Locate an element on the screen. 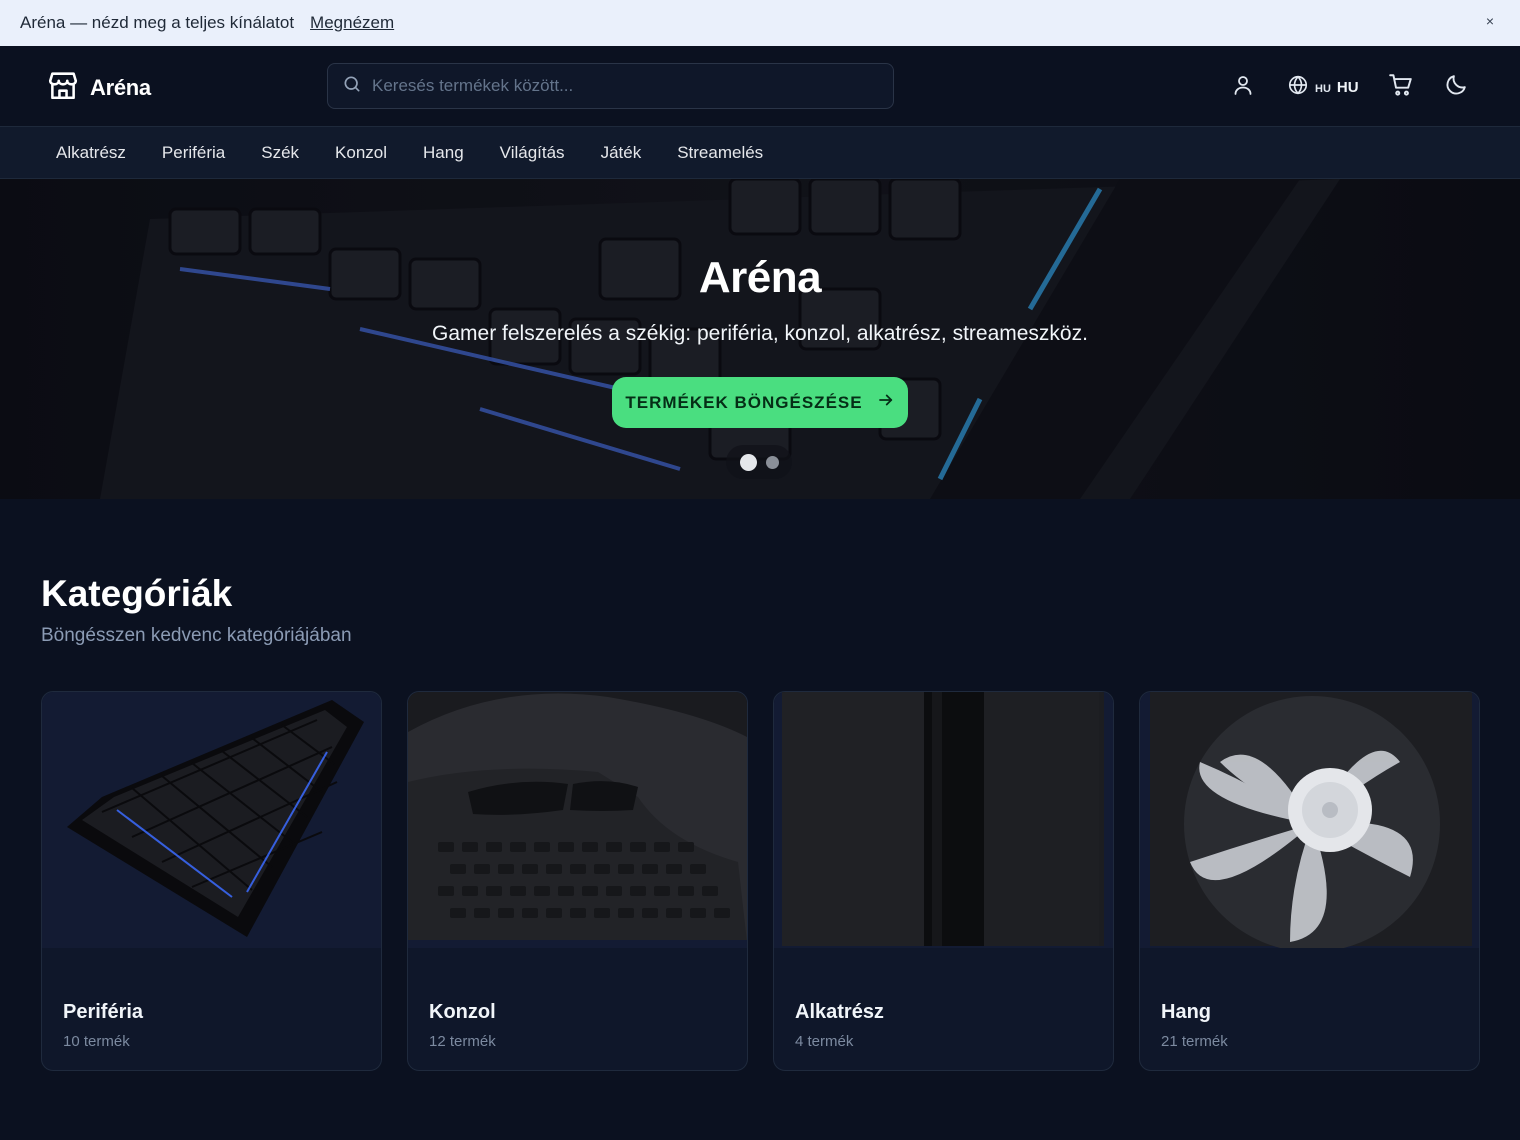 This screenshot has width=1520, height=1140. announcement-link: Megnézem is located at coordinates (352, 23).